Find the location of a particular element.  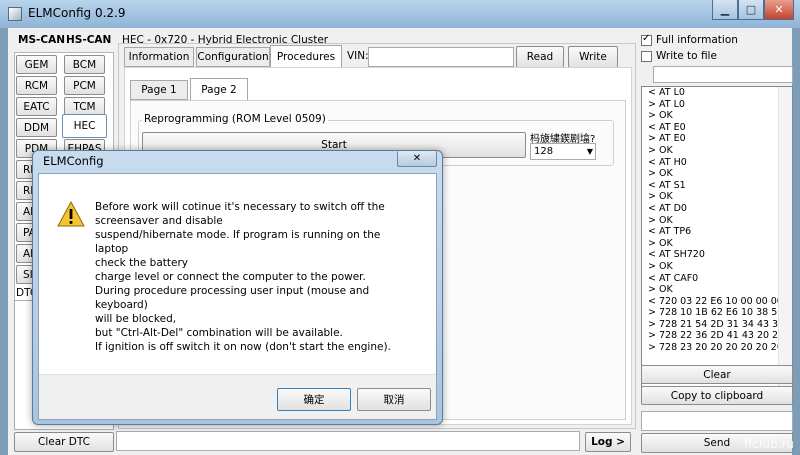

subtab-page-2: Page 2 is located at coordinates (219, 89).